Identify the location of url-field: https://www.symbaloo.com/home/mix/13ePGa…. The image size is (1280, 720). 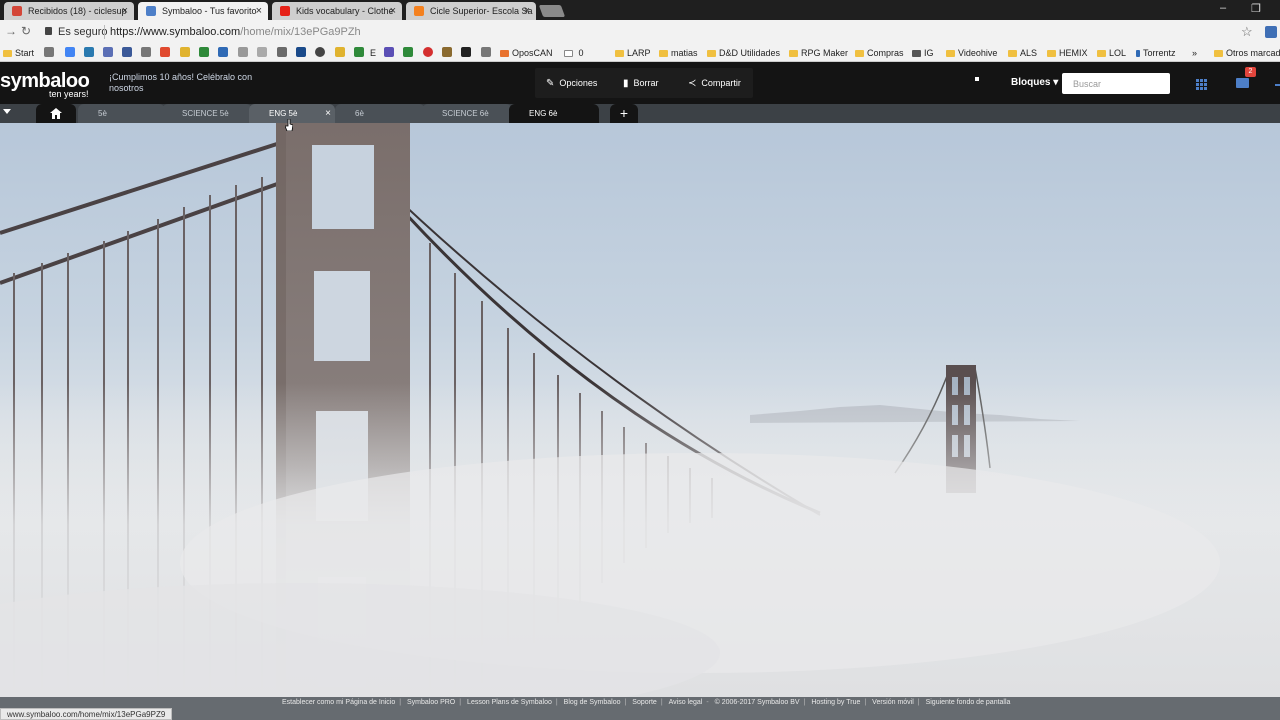
(235, 32).